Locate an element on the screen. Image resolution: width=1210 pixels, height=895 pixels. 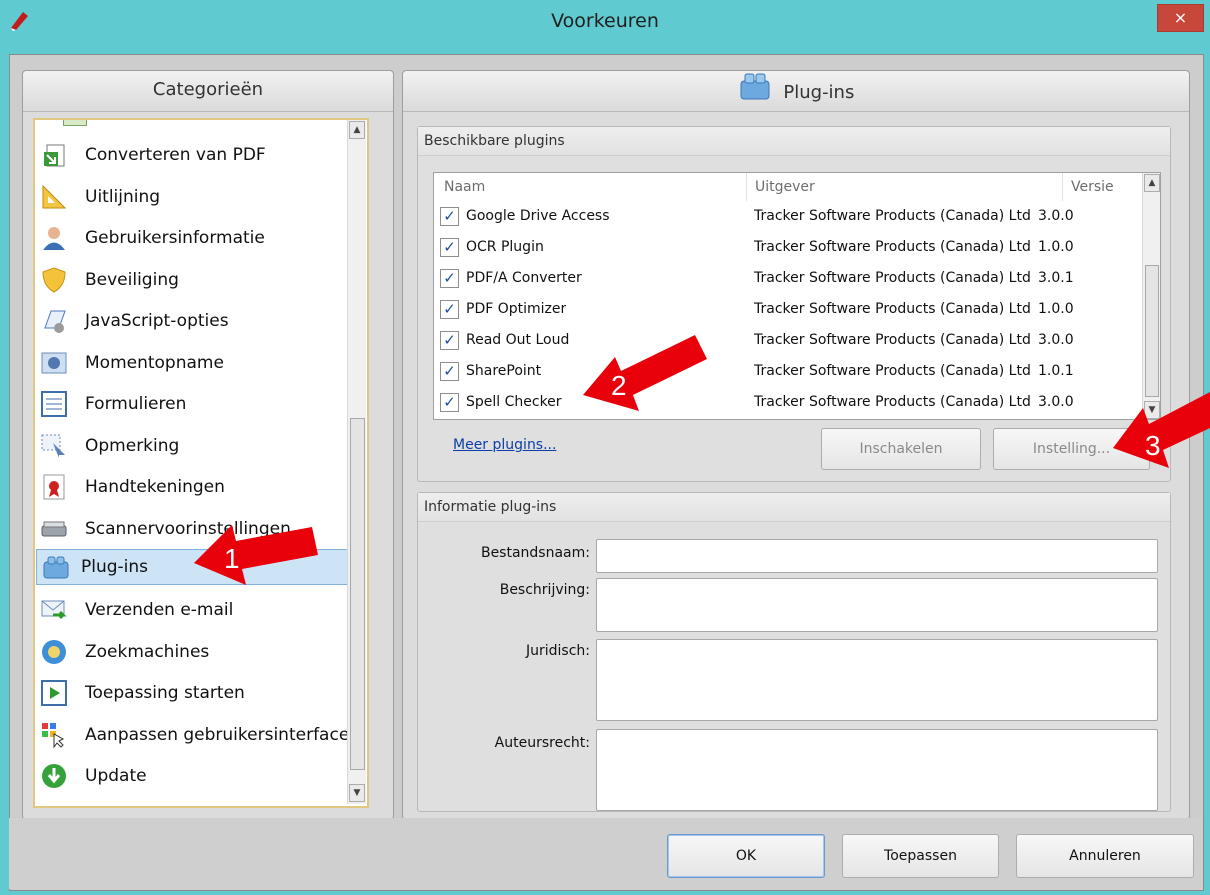
column-header-publisher: Uitgever is located at coordinates (900, 187).